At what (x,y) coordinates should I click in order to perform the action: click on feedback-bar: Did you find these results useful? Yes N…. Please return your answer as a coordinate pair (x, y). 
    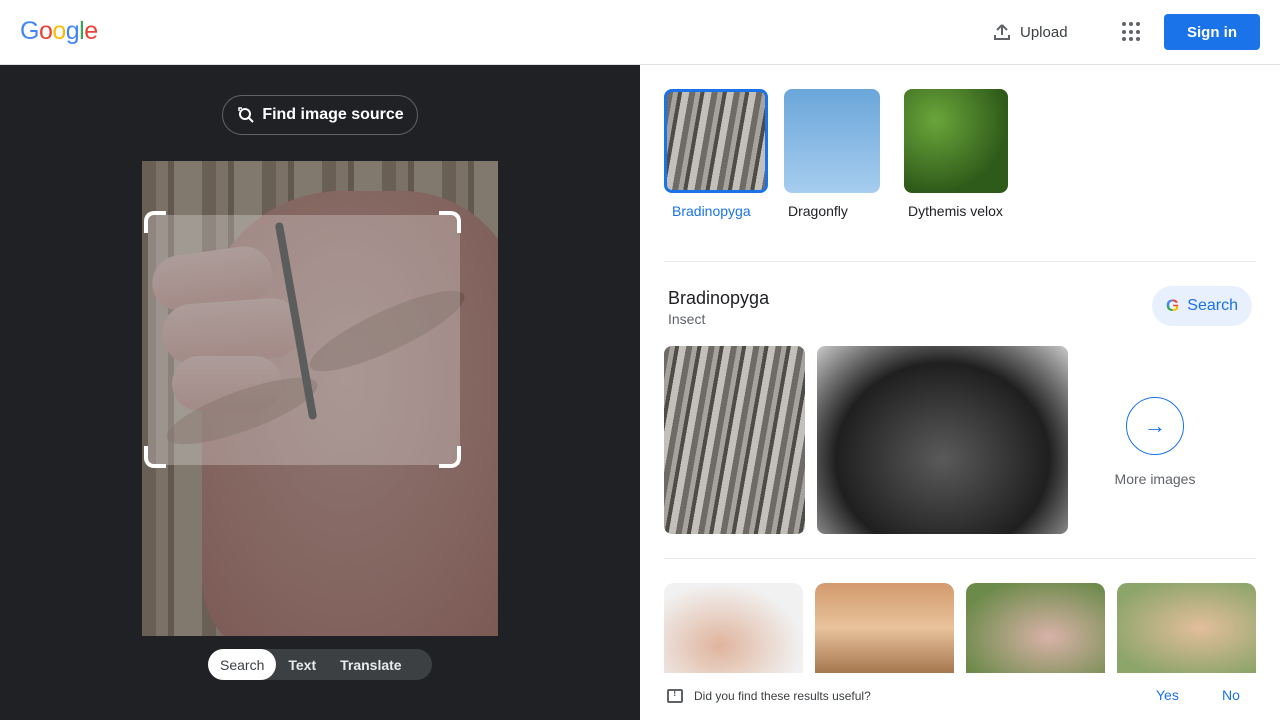
    Looking at the image, I should click on (960, 698).